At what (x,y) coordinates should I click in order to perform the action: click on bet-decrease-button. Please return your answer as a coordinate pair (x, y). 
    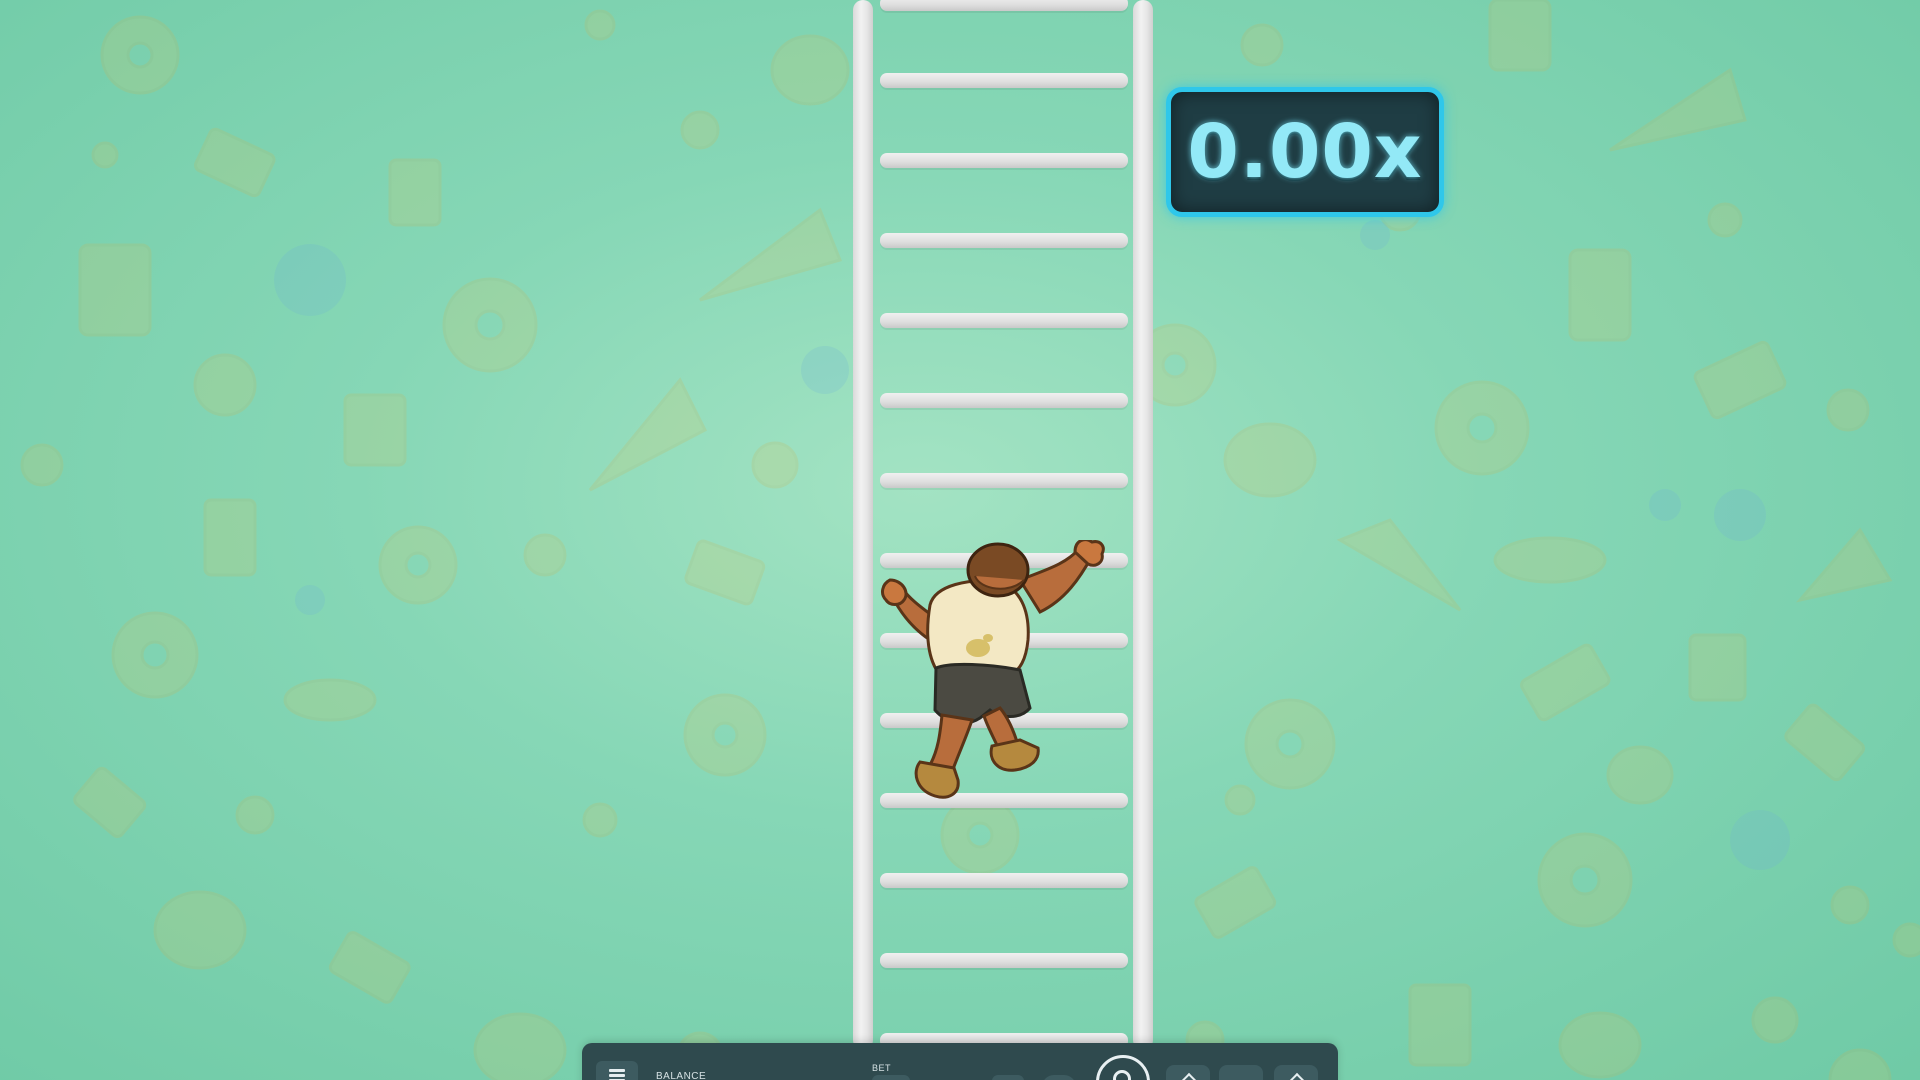
    Looking at the image, I should click on (1008, 1077).